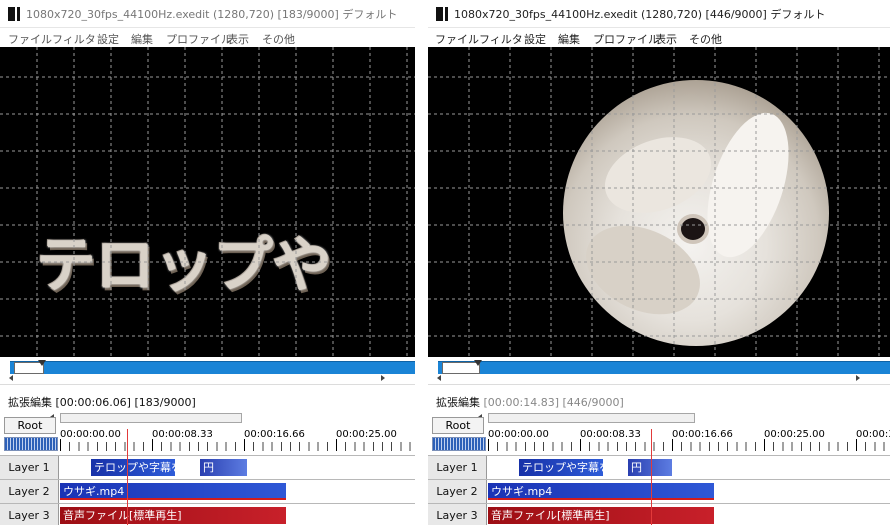 This screenshot has width=890, height=525. I want to click on layer-row: Layer 2 ウサギ.mp4, so click(207, 491).